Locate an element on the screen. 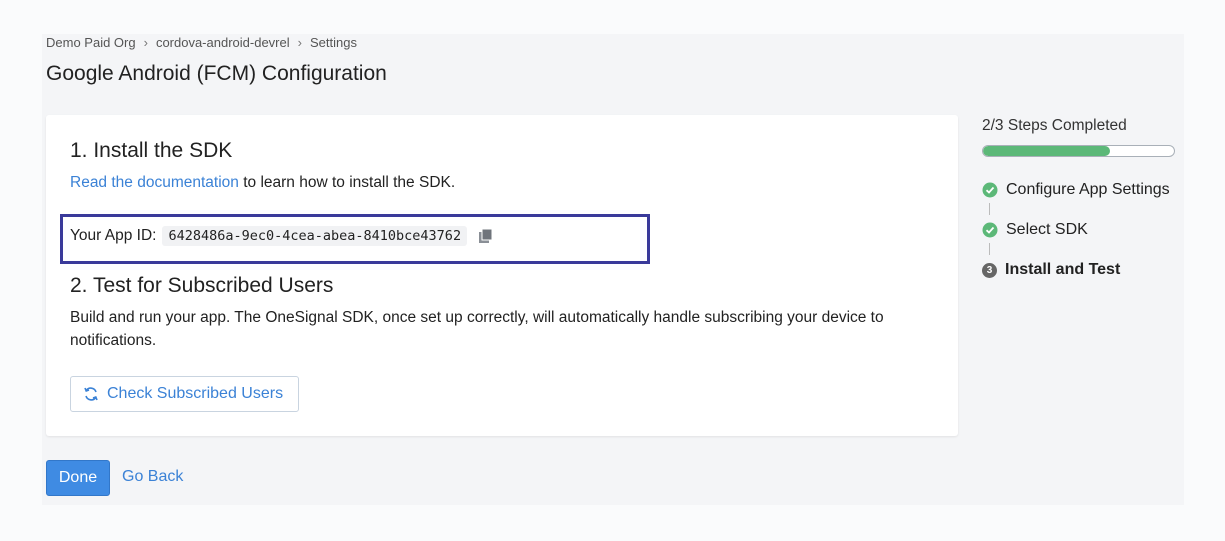  install-instructions-text: to learn how to install the SDK. is located at coordinates (347, 182).